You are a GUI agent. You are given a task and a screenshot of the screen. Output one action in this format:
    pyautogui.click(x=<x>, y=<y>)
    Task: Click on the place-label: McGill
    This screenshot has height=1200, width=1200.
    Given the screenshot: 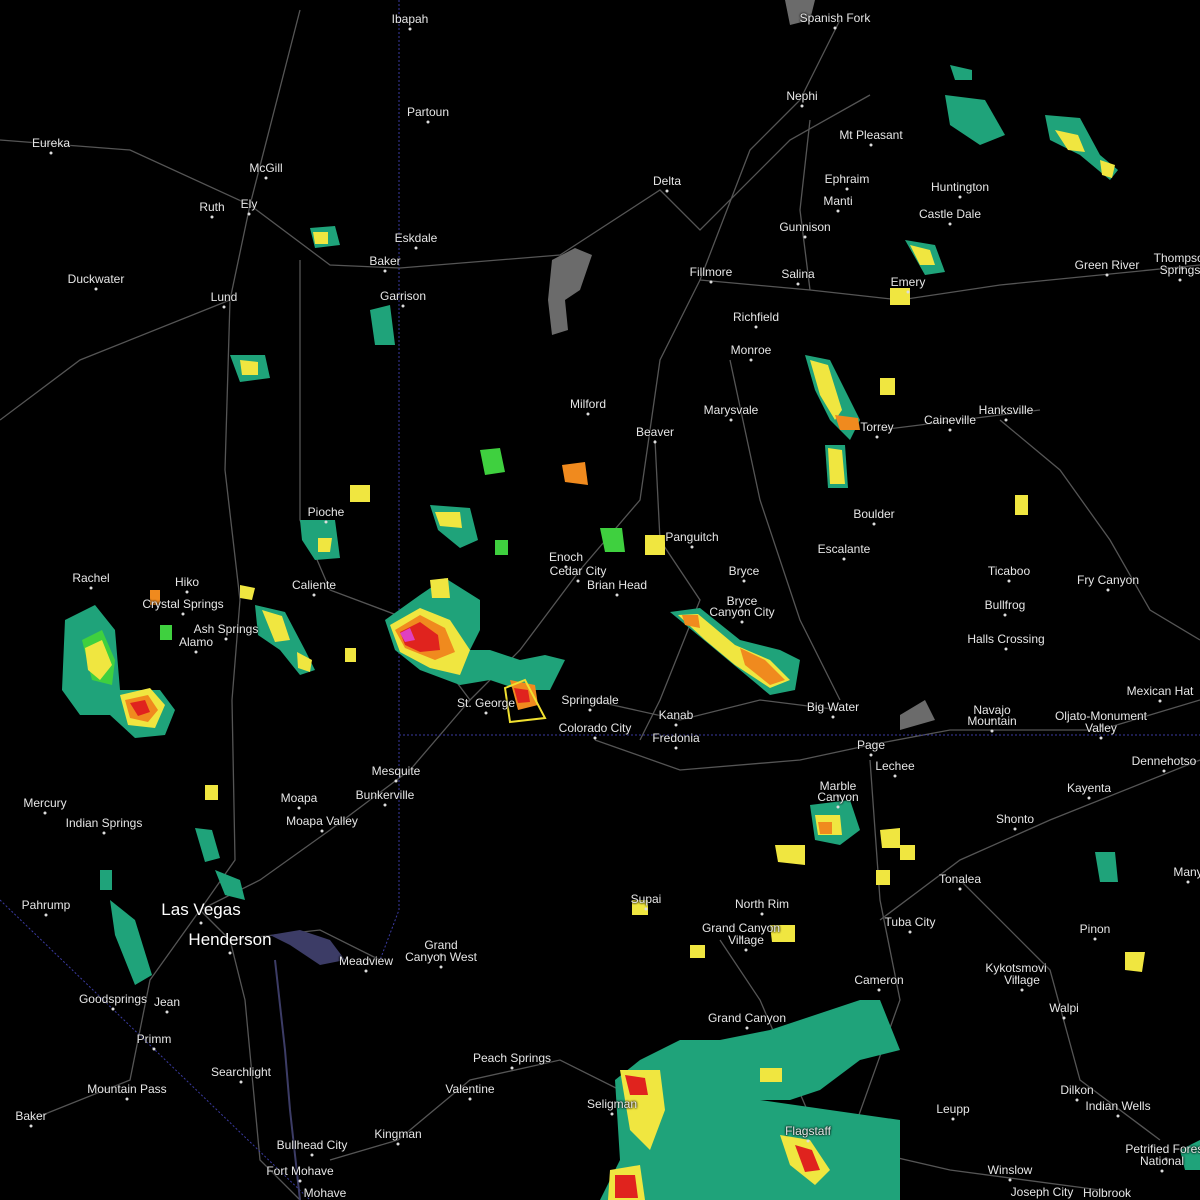 What is the action you would take?
    pyautogui.click(x=266, y=168)
    